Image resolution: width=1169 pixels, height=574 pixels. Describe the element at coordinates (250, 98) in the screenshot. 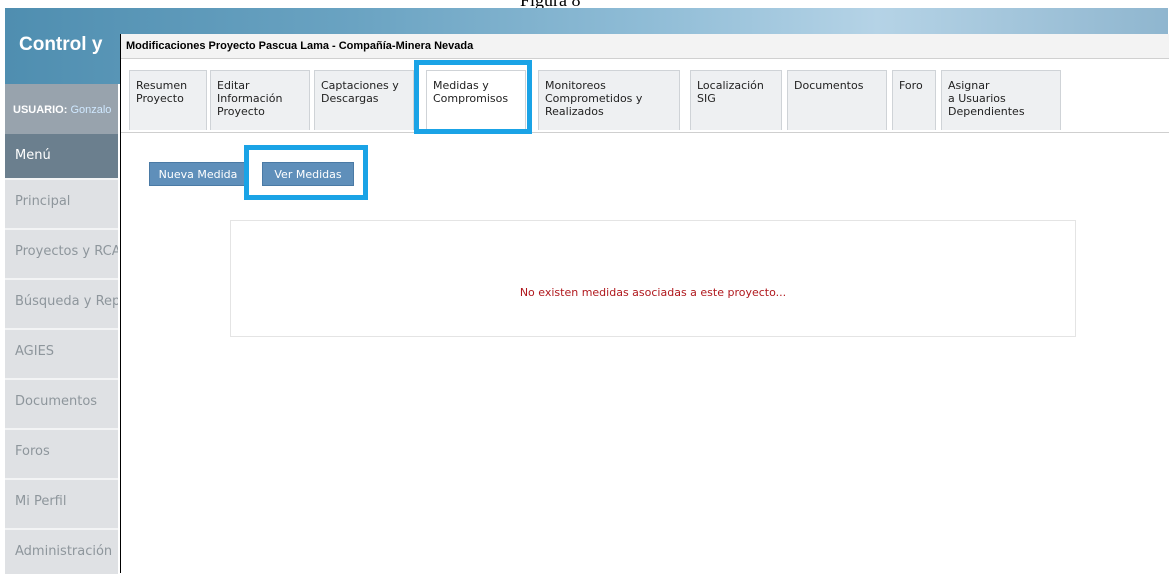

I see `tab-label: Editar Información Proyecto` at that location.